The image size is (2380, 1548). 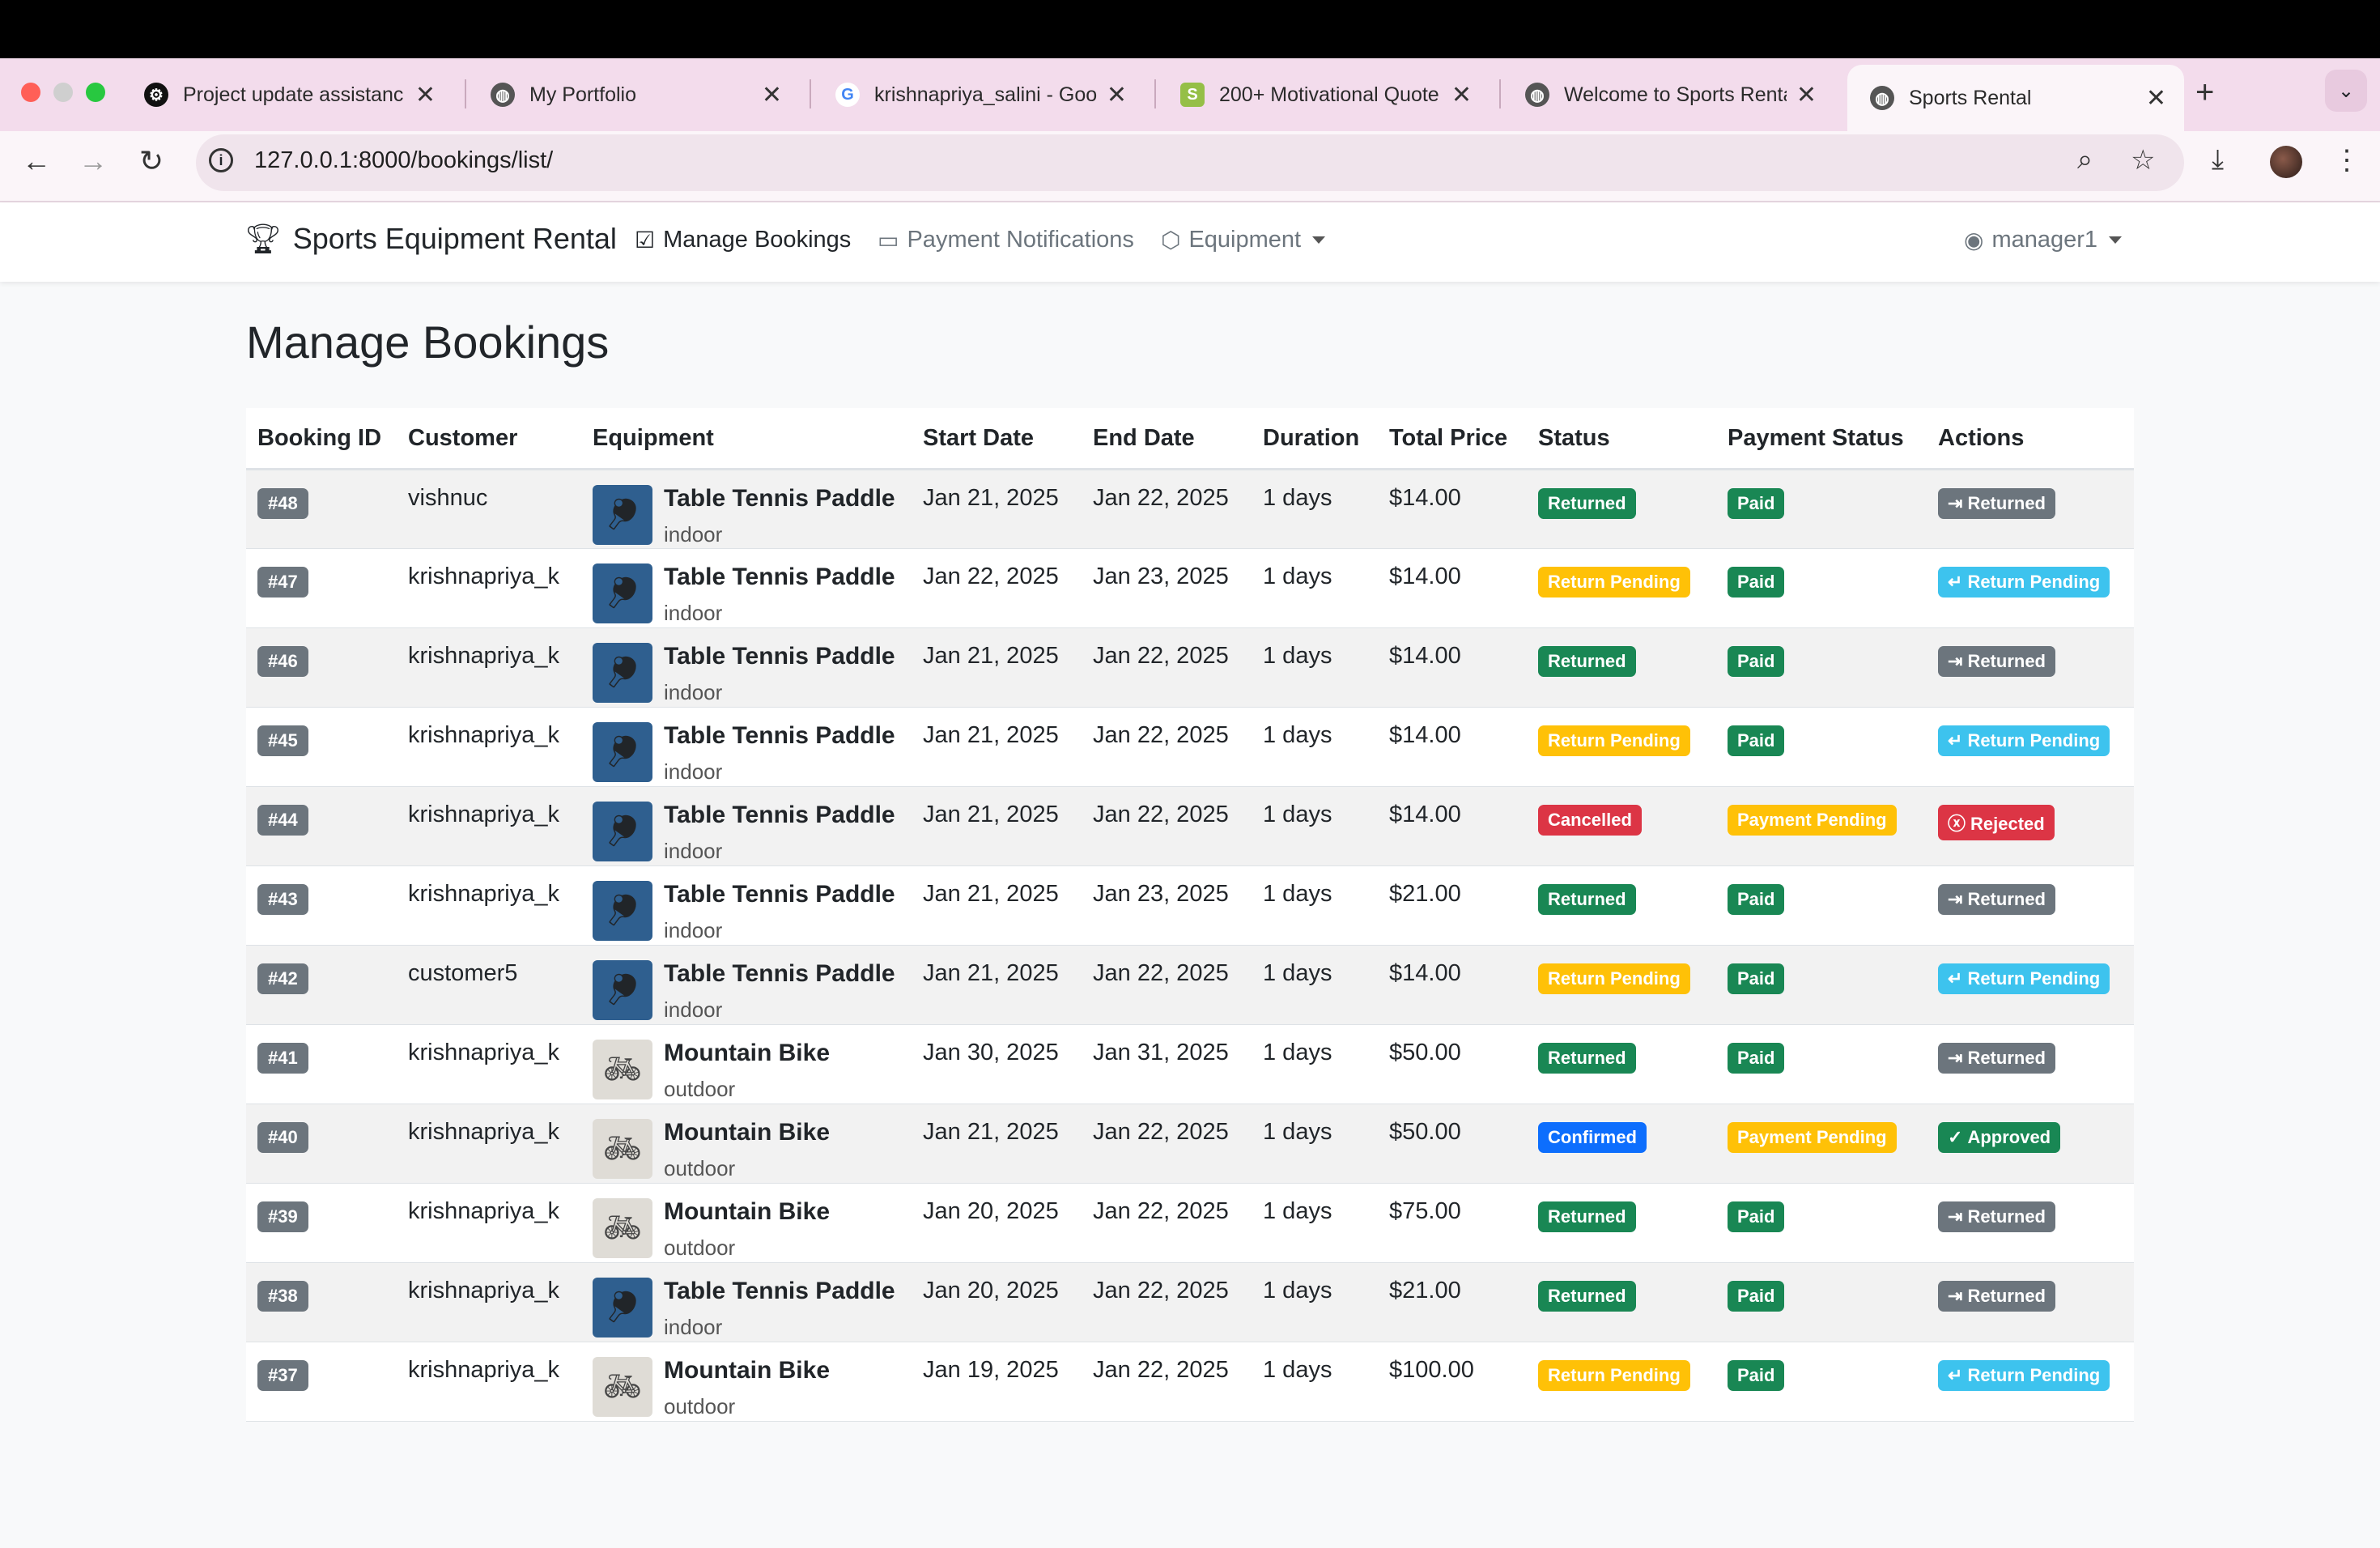 What do you see at coordinates (1329, 95) in the screenshot?
I see `tab-title: 200+ Motivational Quote` at bounding box center [1329, 95].